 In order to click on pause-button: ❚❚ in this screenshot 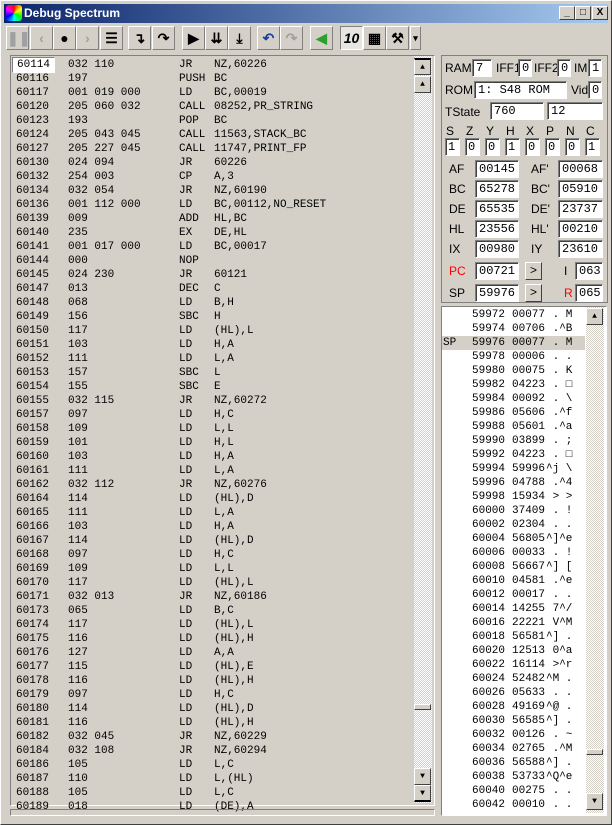, I will do `click(18, 38)`.